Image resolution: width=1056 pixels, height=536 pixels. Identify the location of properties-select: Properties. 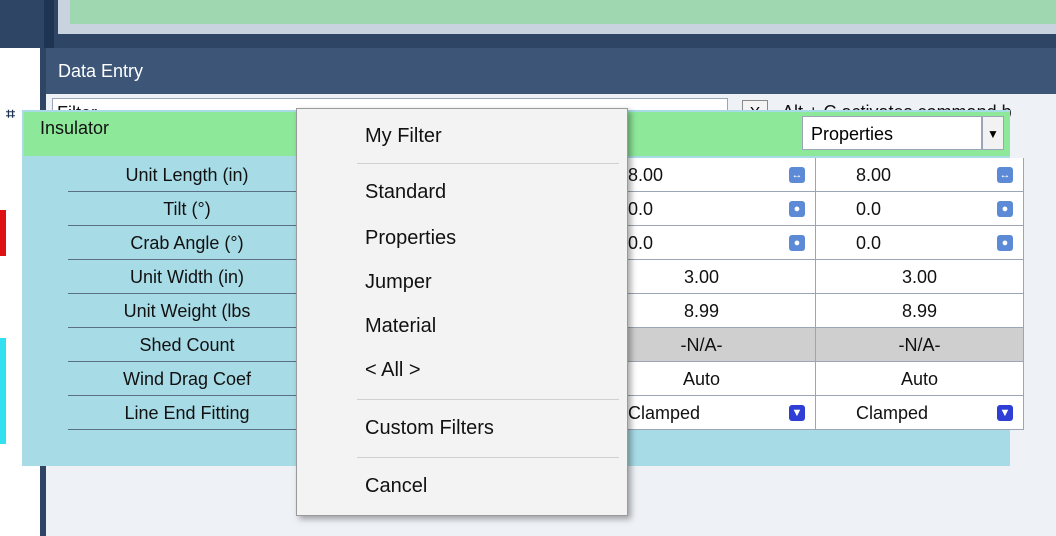
(892, 133).